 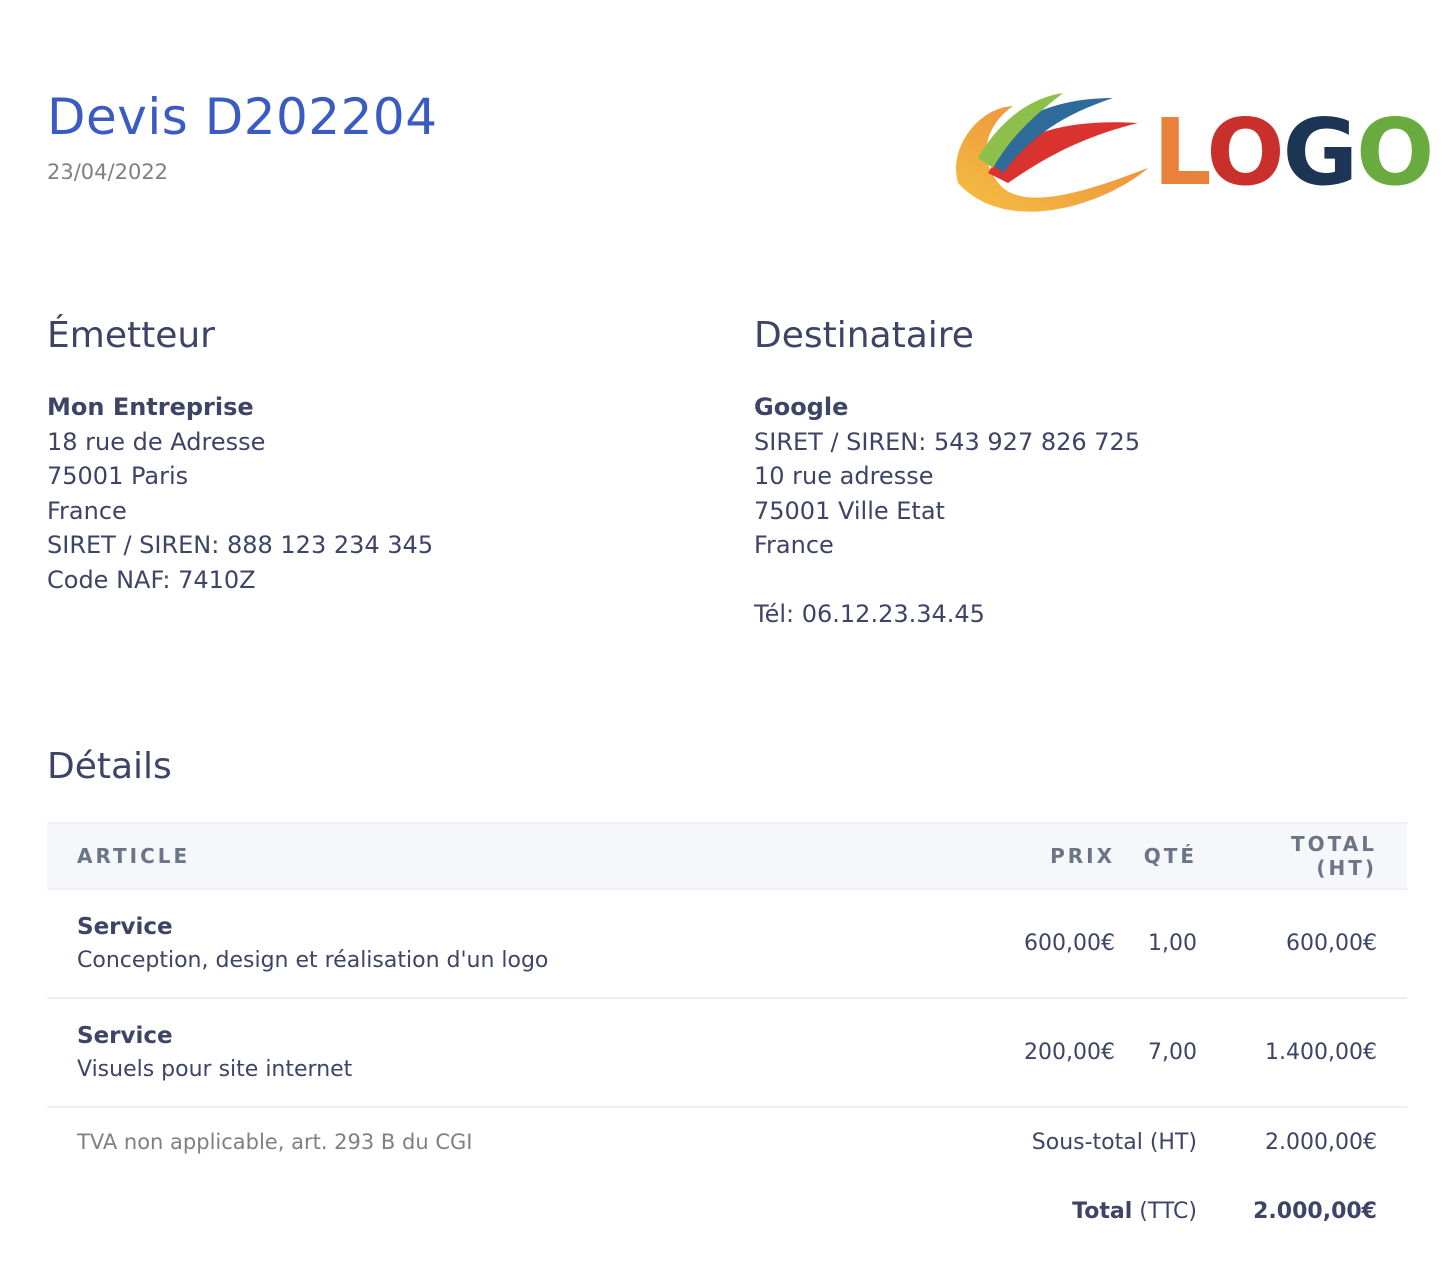 What do you see at coordinates (1102, 1211) in the screenshot?
I see `total-label-bold: Total` at bounding box center [1102, 1211].